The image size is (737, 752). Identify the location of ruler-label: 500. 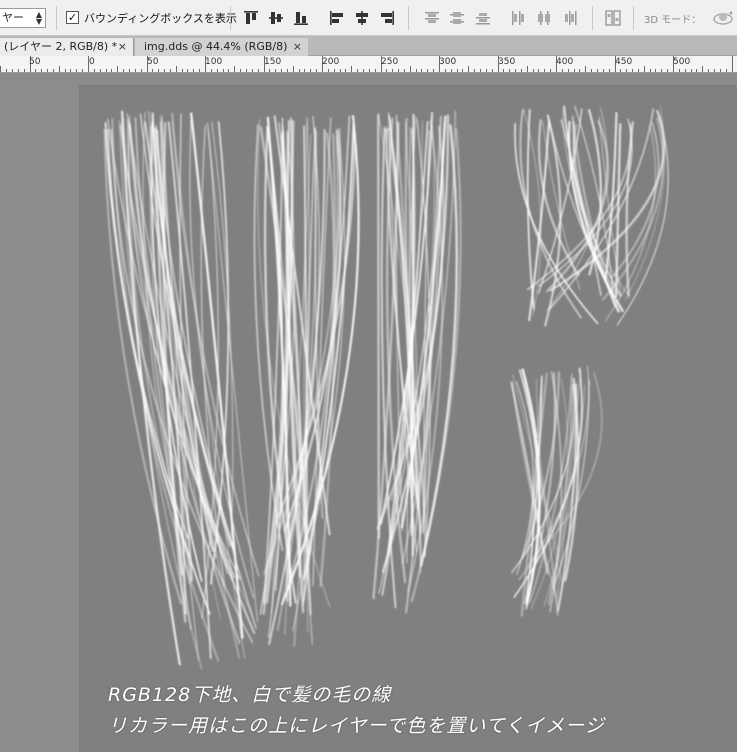
(682, 62).